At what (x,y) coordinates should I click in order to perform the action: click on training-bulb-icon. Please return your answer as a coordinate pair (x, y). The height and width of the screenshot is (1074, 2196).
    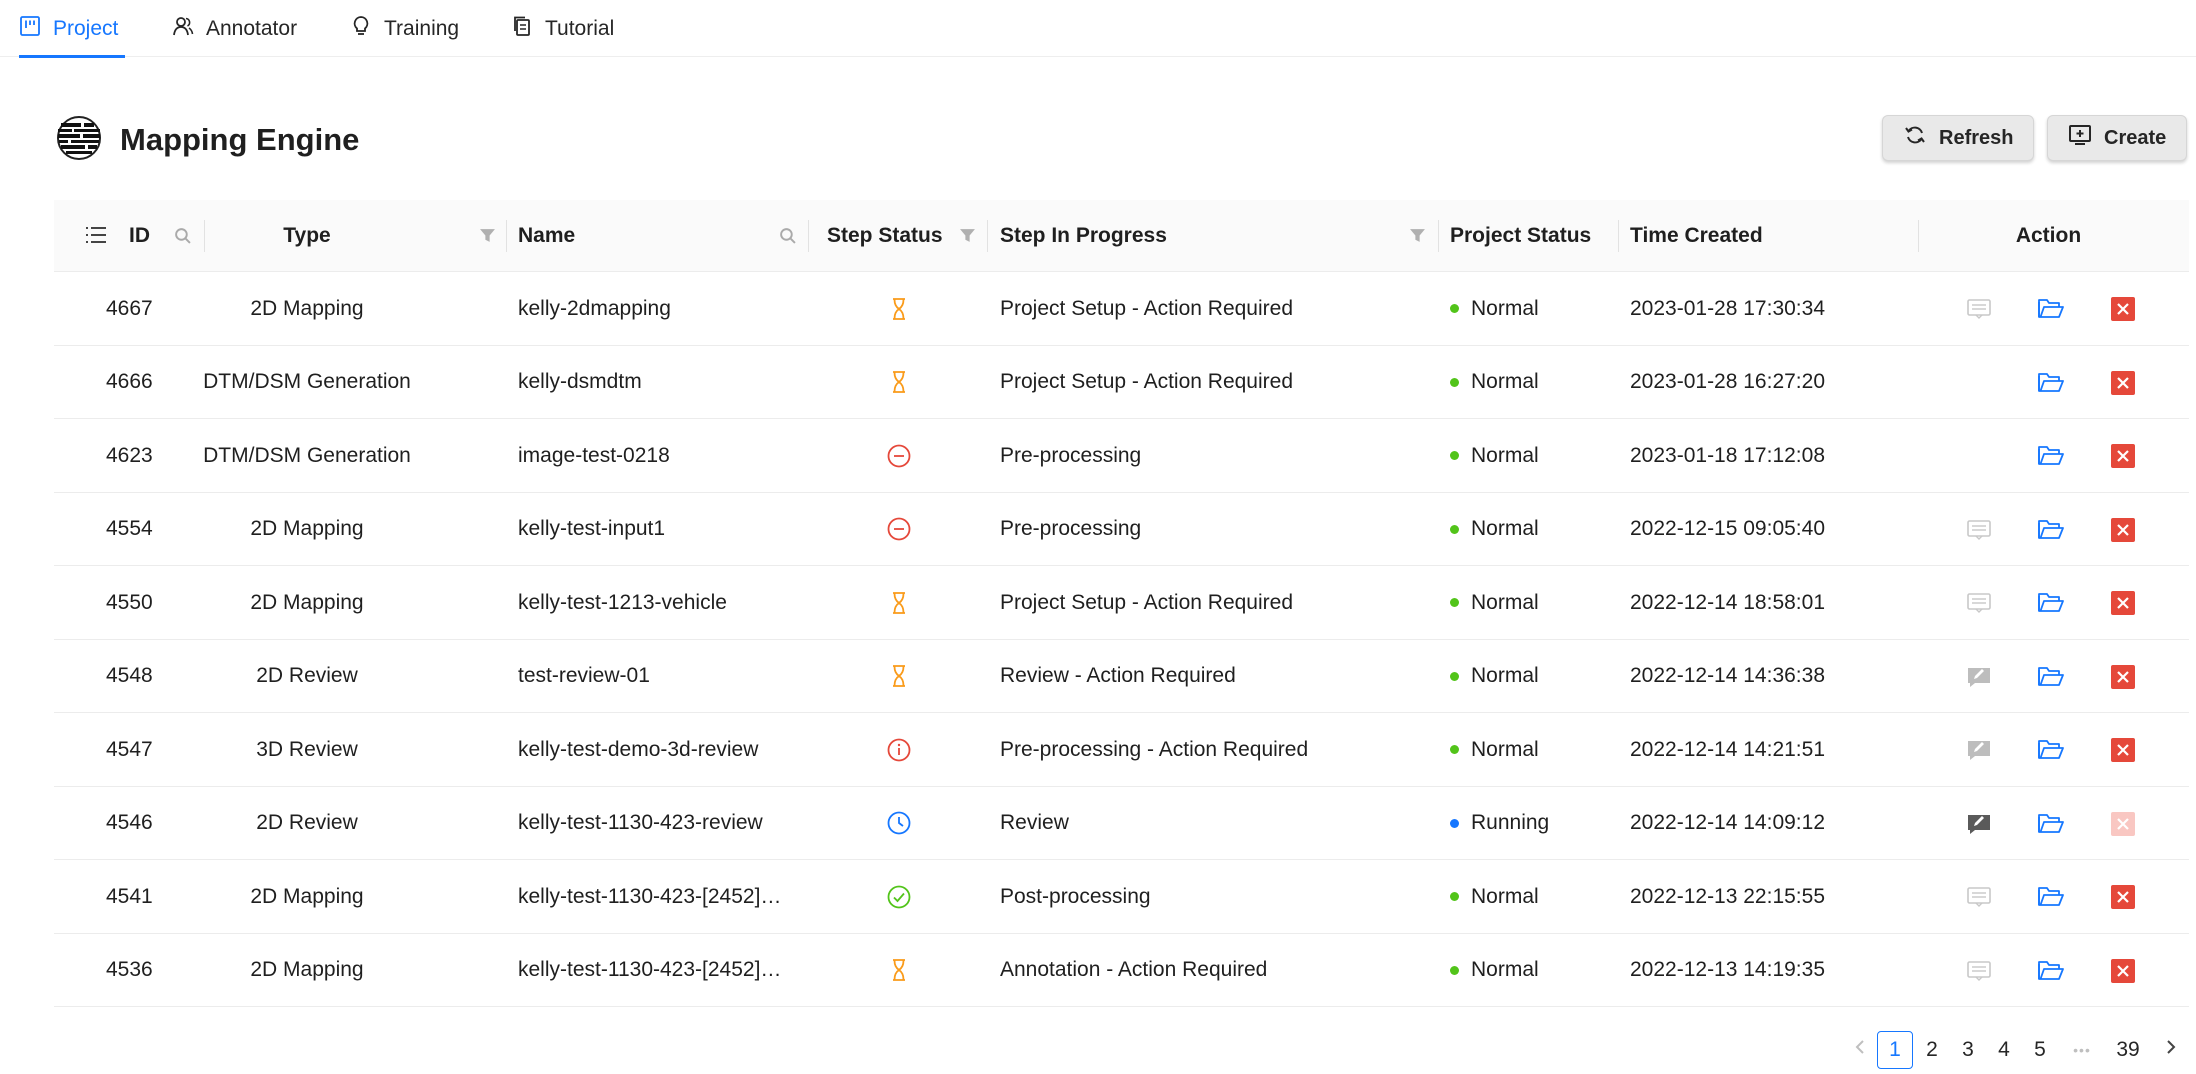
    Looking at the image, I should click on (361, 29).